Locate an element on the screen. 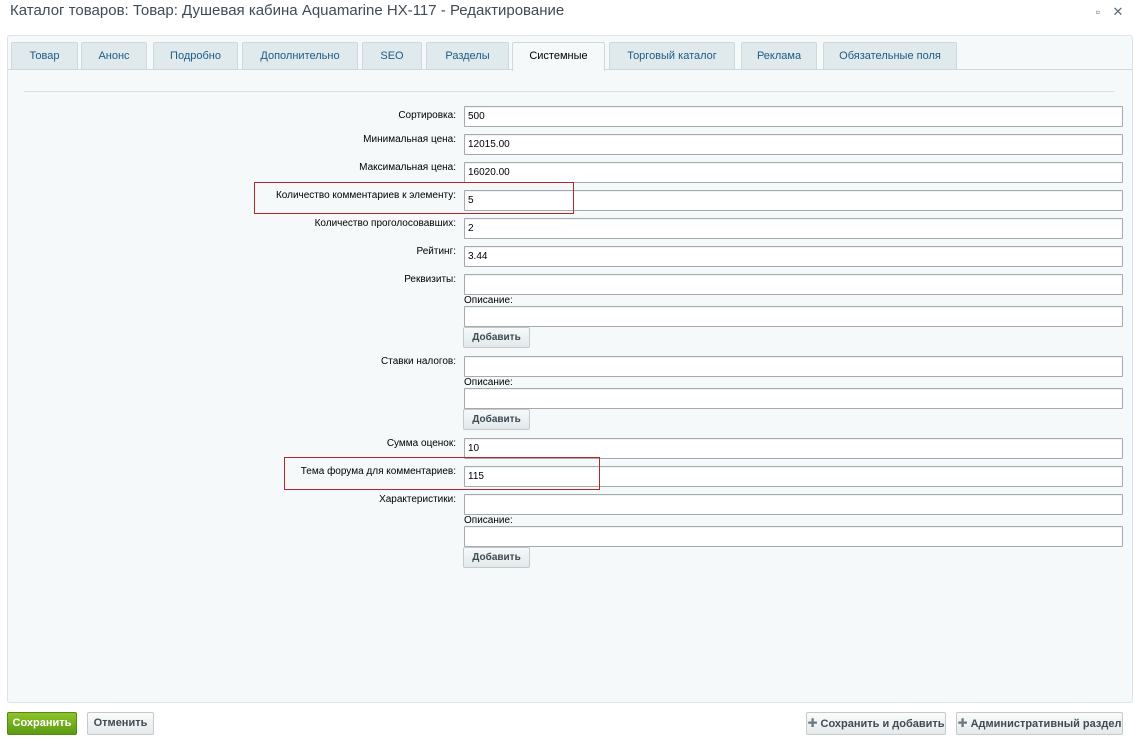  tax-rates-desc-label: Описание: is located at coordinates (488, 382).